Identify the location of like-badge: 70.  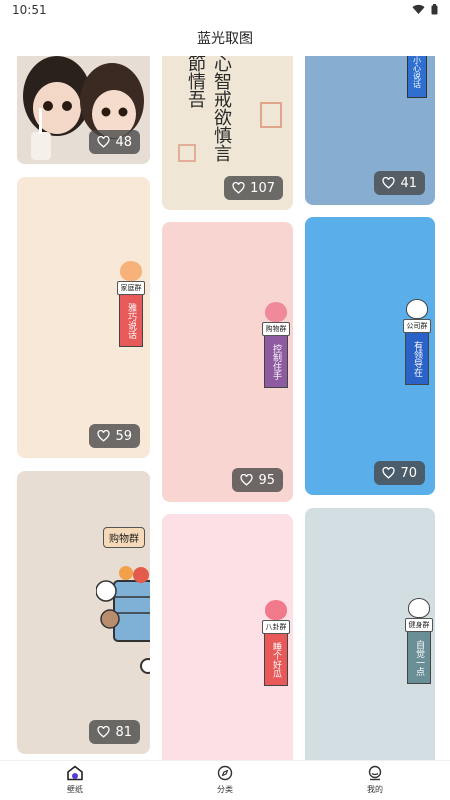
(399, 473).